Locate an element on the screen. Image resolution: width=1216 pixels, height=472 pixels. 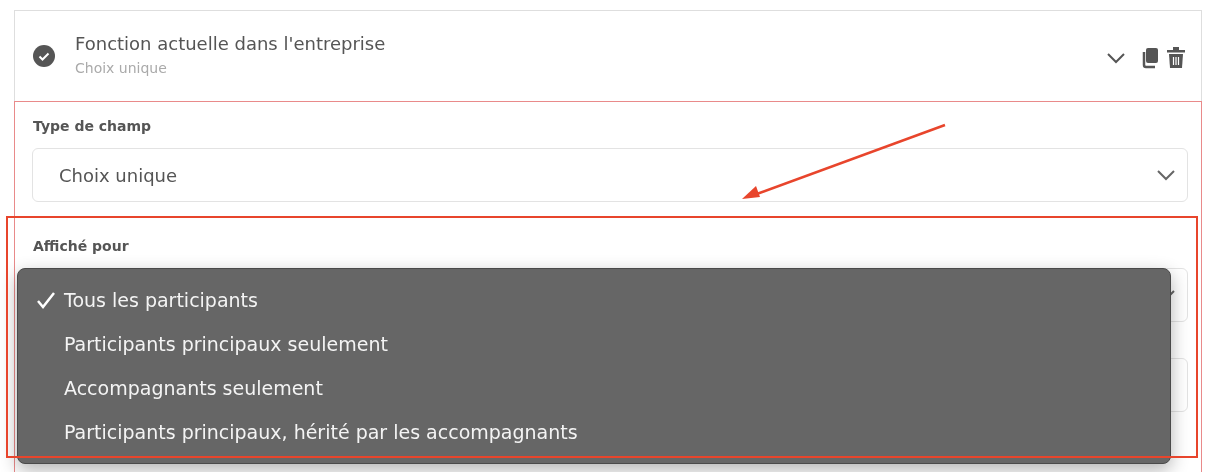
menu-option: Participants principaux, hérité par les accompagnants is located at coordinates (321, 432).